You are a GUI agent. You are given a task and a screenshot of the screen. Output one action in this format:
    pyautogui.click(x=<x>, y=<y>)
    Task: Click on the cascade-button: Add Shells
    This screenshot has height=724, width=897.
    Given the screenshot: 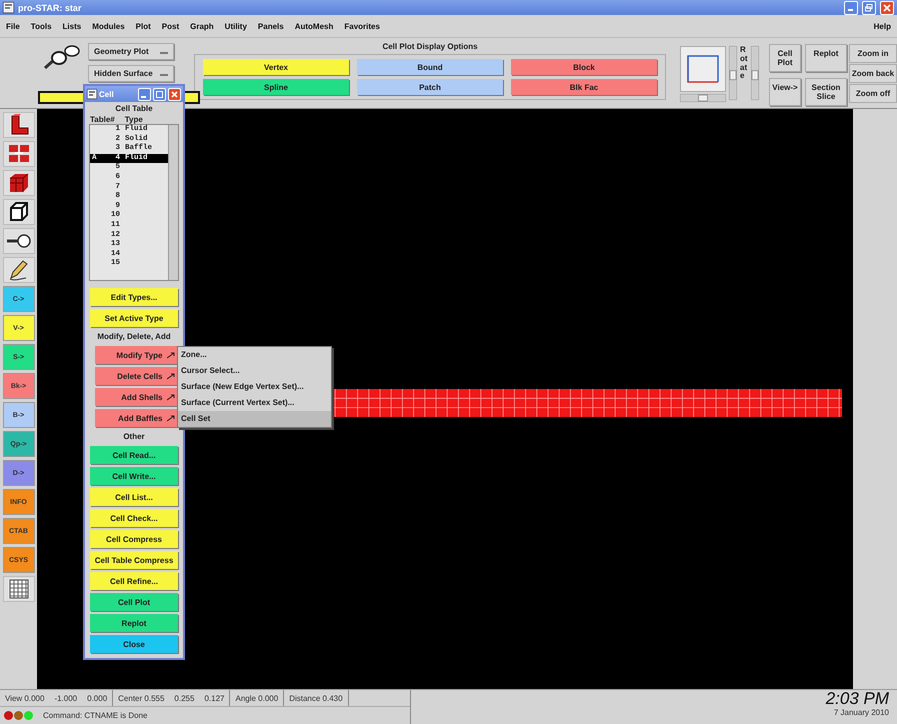 What is the action you would take?
    pyautogui.click(x=136, y=397)
    